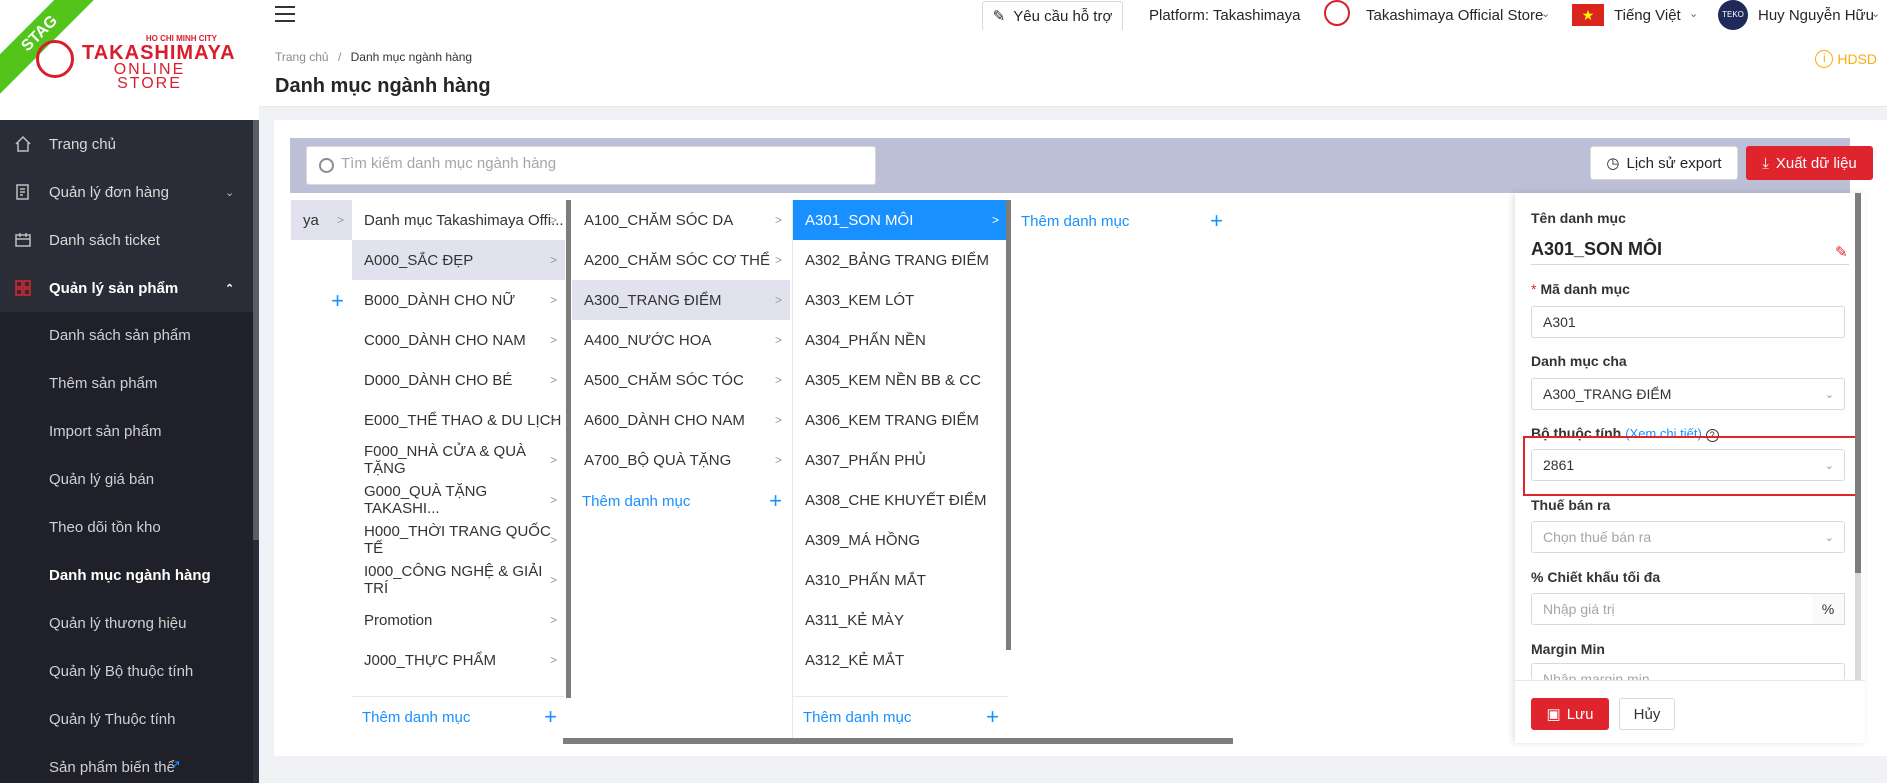 Image resolution: width=1887 pixels, height=783 pixels. Describe the element at coordinates (458, 540) in the screenshot. I see `category-item: H000_THỜI TRANG QUỐC TẾ >` at that location.